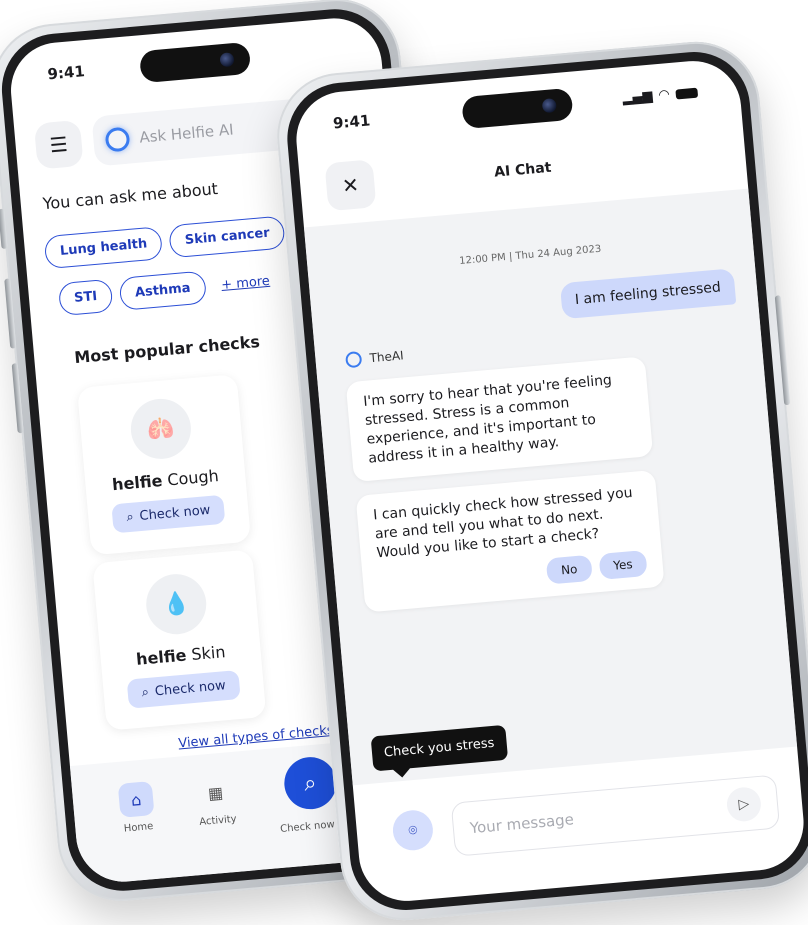  What do you see at coordinates (664, 95) in the screenshot?
I see `wifi-icon: ◠` at bounding box center [664, 95].